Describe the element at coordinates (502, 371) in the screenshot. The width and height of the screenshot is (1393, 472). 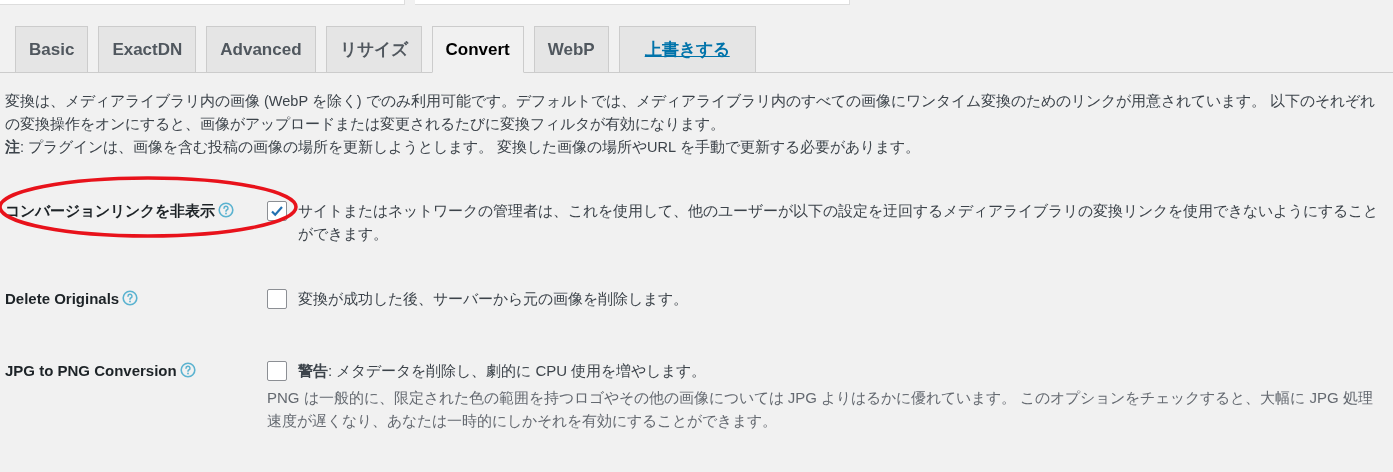
I see `setting-description: 警告: メタデータを削除し、劇的に CPU 使用を増やします。` at that location.